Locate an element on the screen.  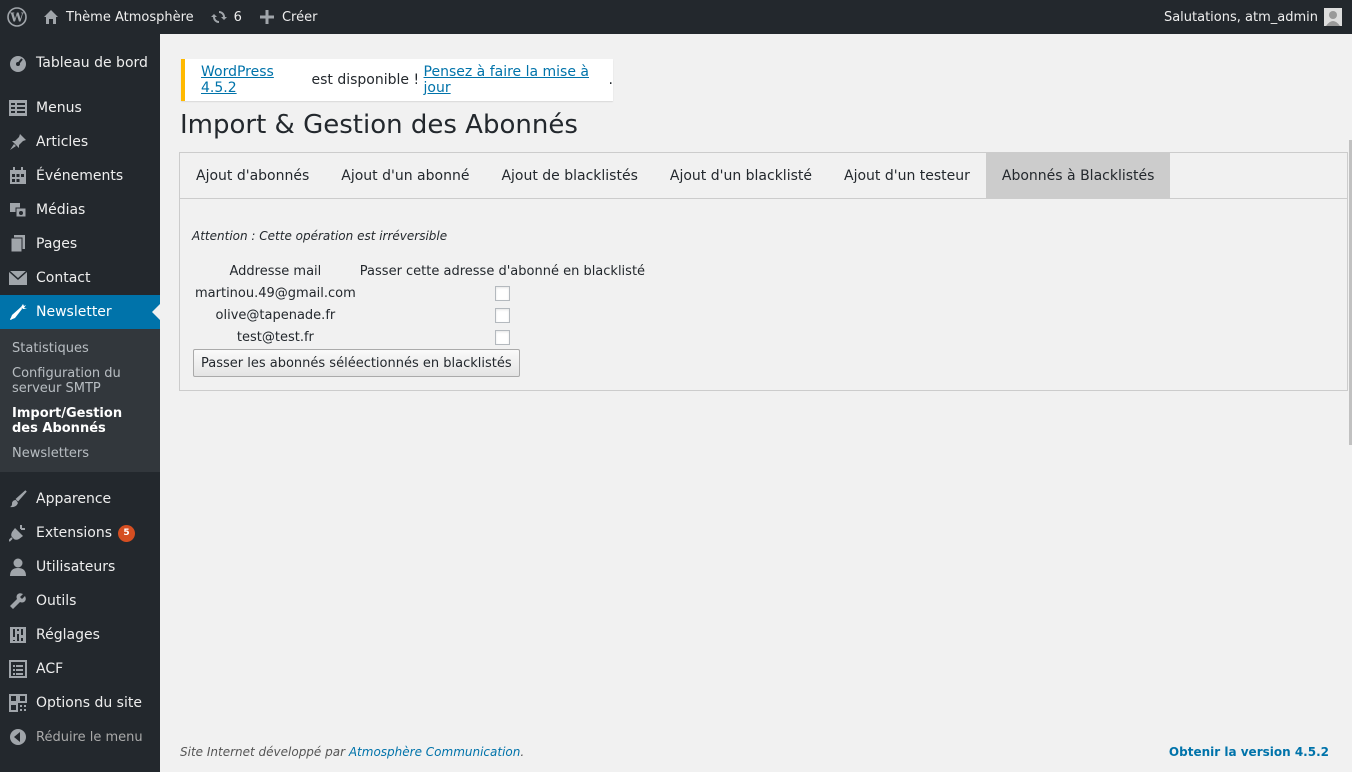
email-cell: test@test.fr is located at coordinates (275, 337).